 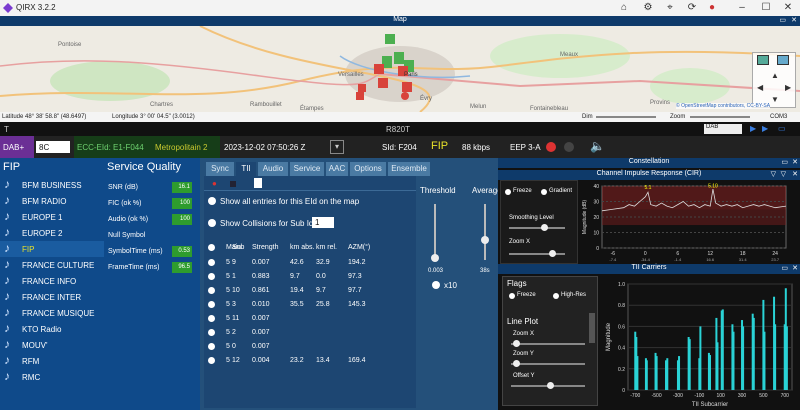 I want to click on tab-audio: Audio, so click(x=273, y=169).